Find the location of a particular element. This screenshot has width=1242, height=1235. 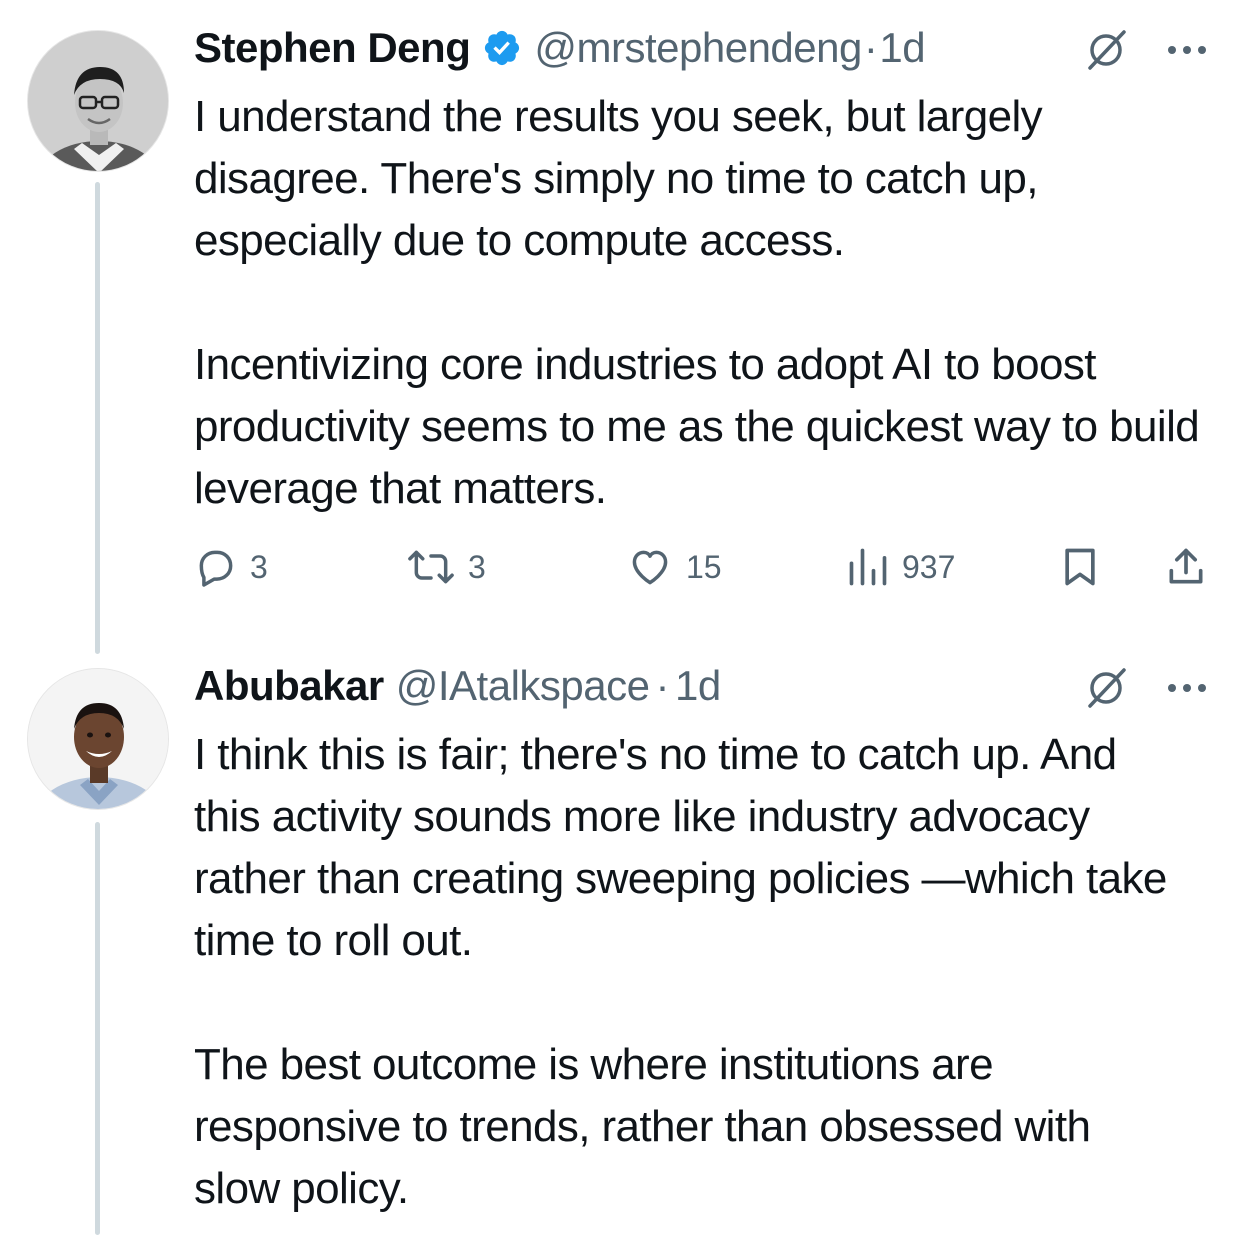

like-button: 15 is located at coordinates (674, 567).